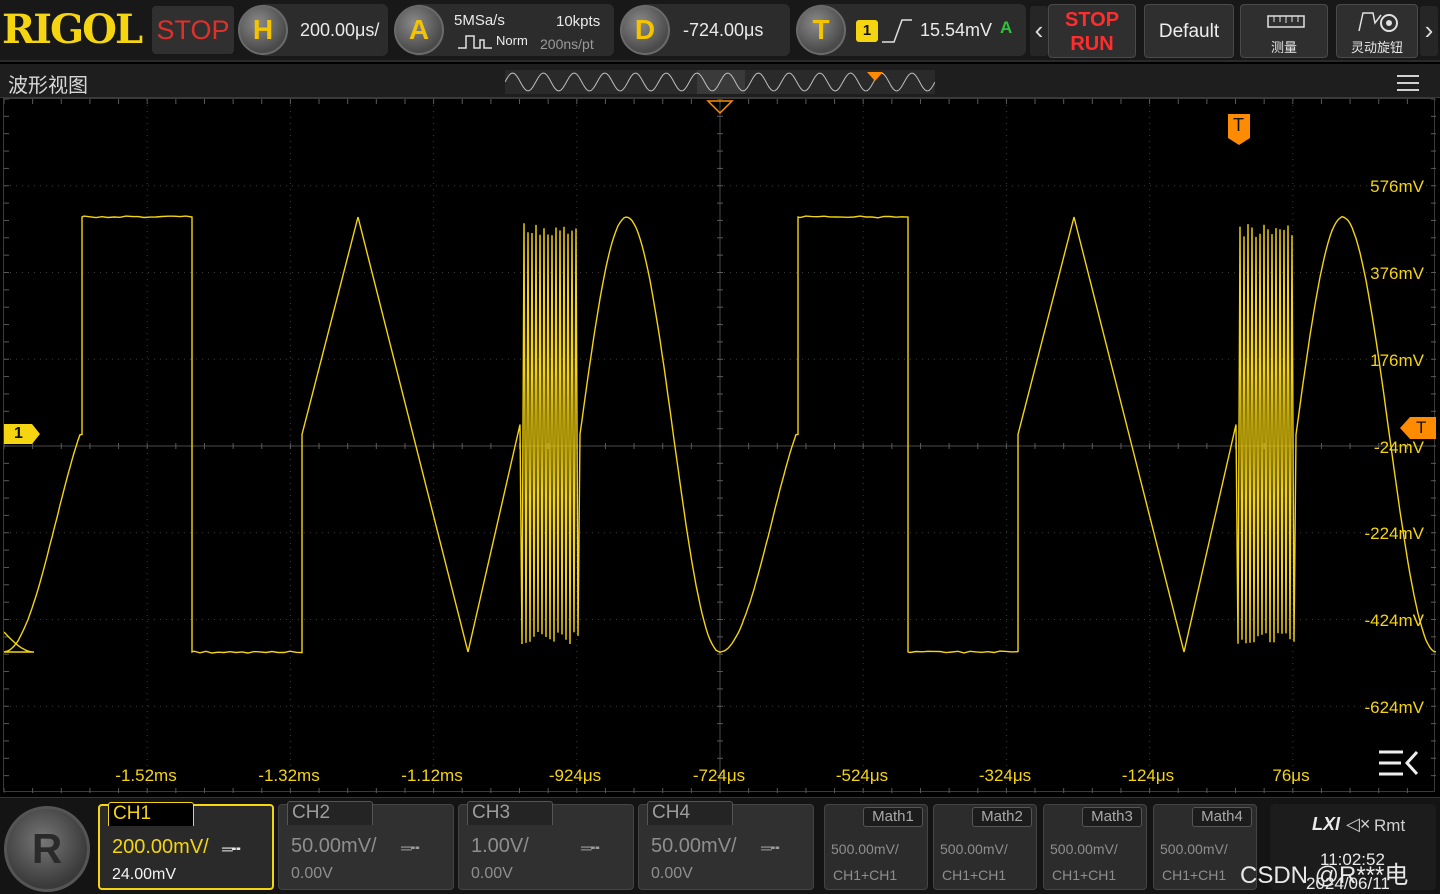  Describe the element at coordinates (956, 30) in the screenshot. I see `trigger-level: 15.54mV` at that location.